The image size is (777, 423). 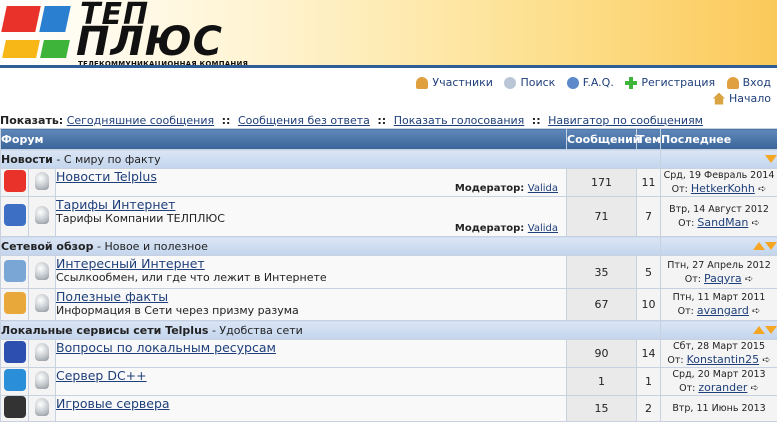 What do you see at coordinates (130, 263) in the screenshot?
I see `forum-title-link: Интересный Интернет` at bounding box center [130, 263].